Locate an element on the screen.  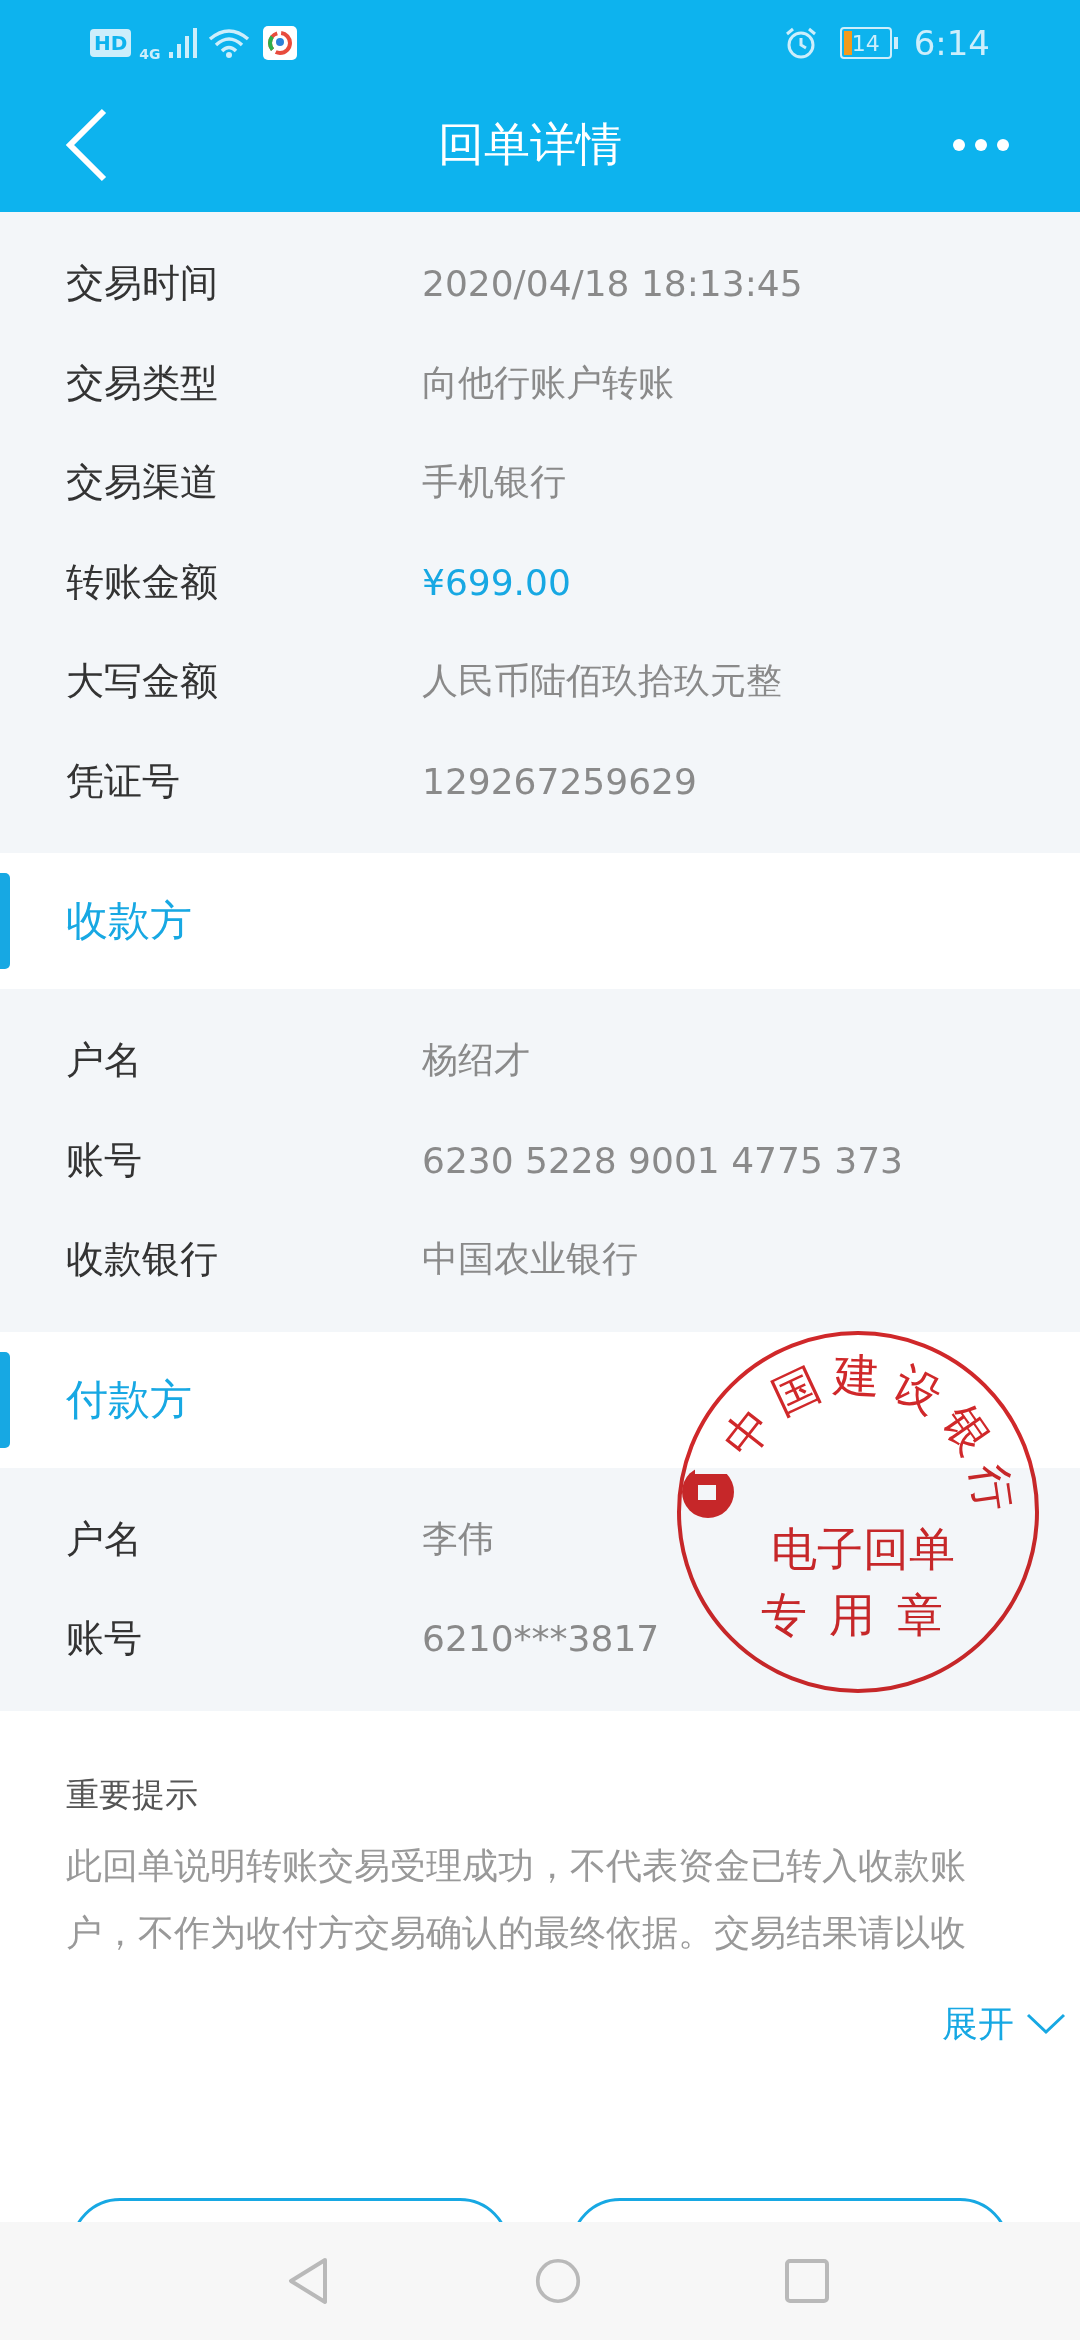
section-title: 付款方 is located at coordinates (129, 1399).